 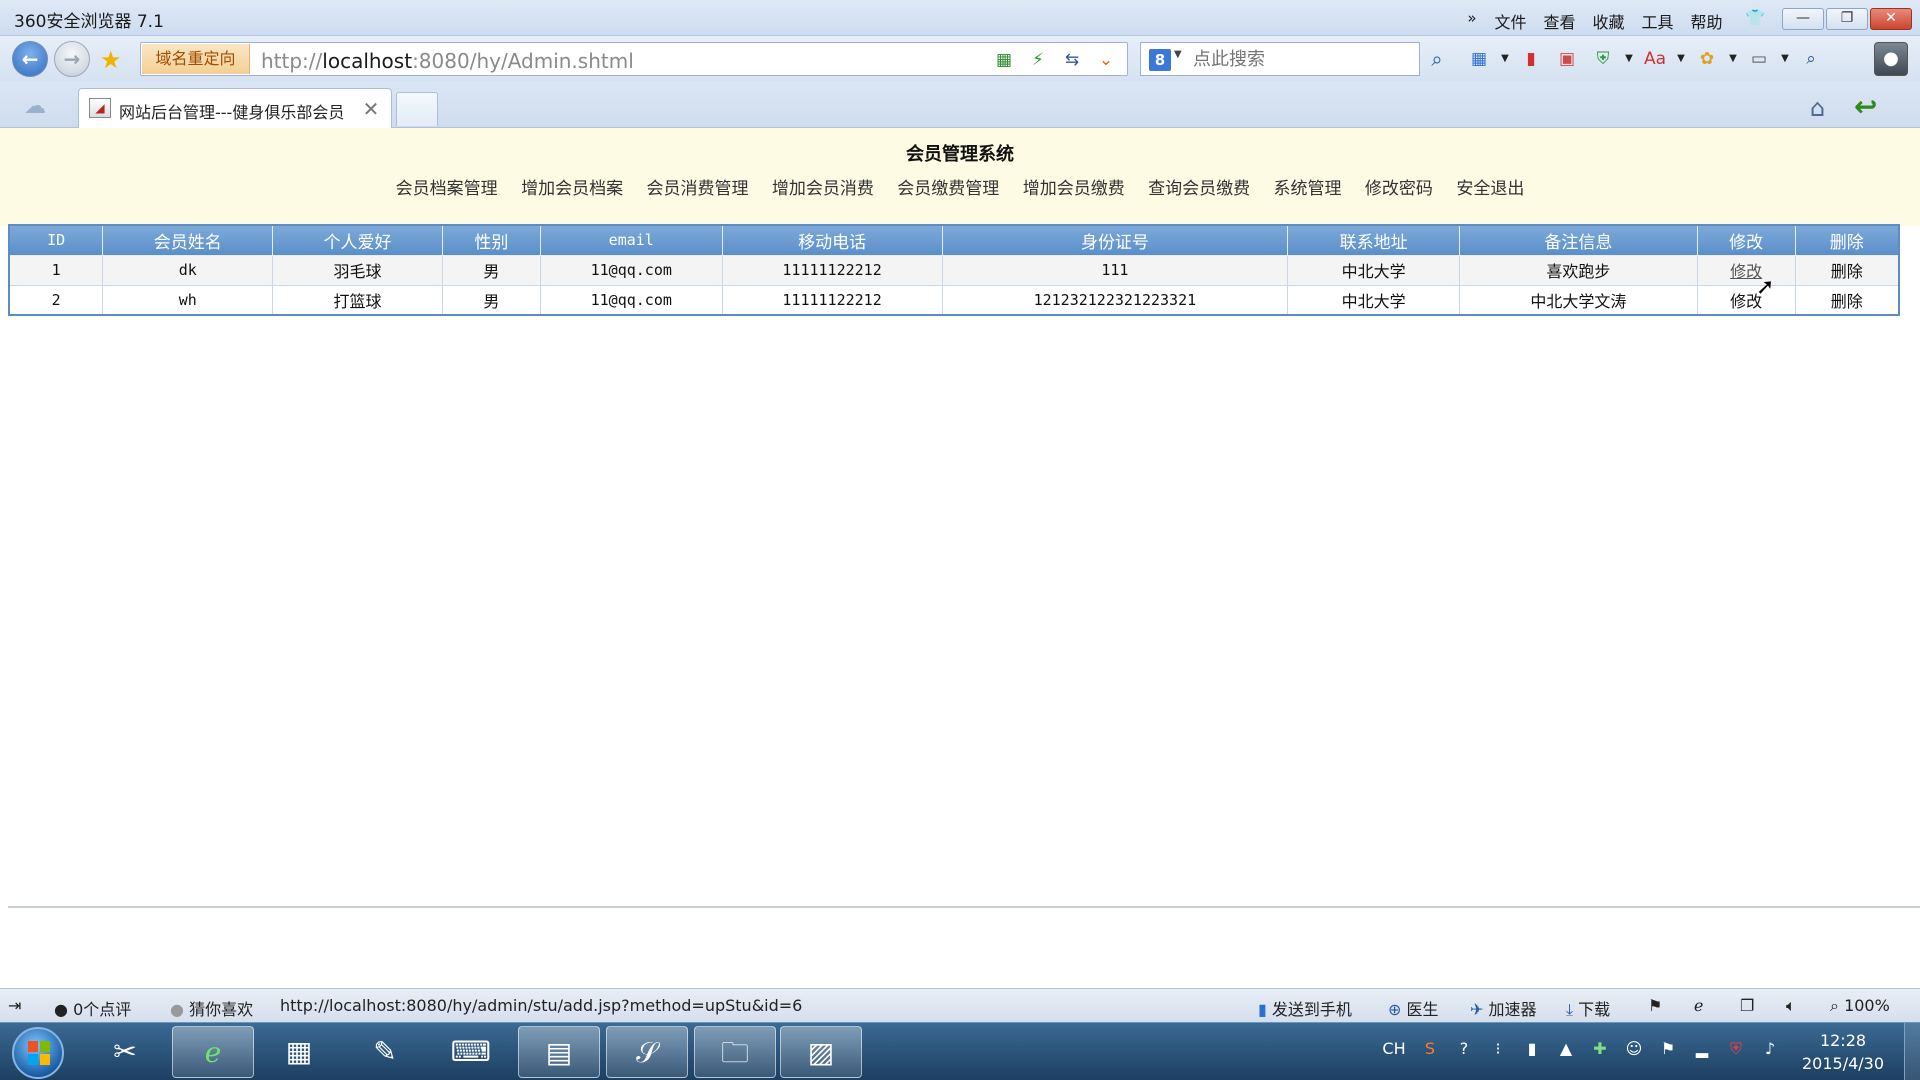 What do you see at coordinates (1160, 60) in the screenshot?
I see `search-engine-icon: 8` at bounding box center [1160, 60].